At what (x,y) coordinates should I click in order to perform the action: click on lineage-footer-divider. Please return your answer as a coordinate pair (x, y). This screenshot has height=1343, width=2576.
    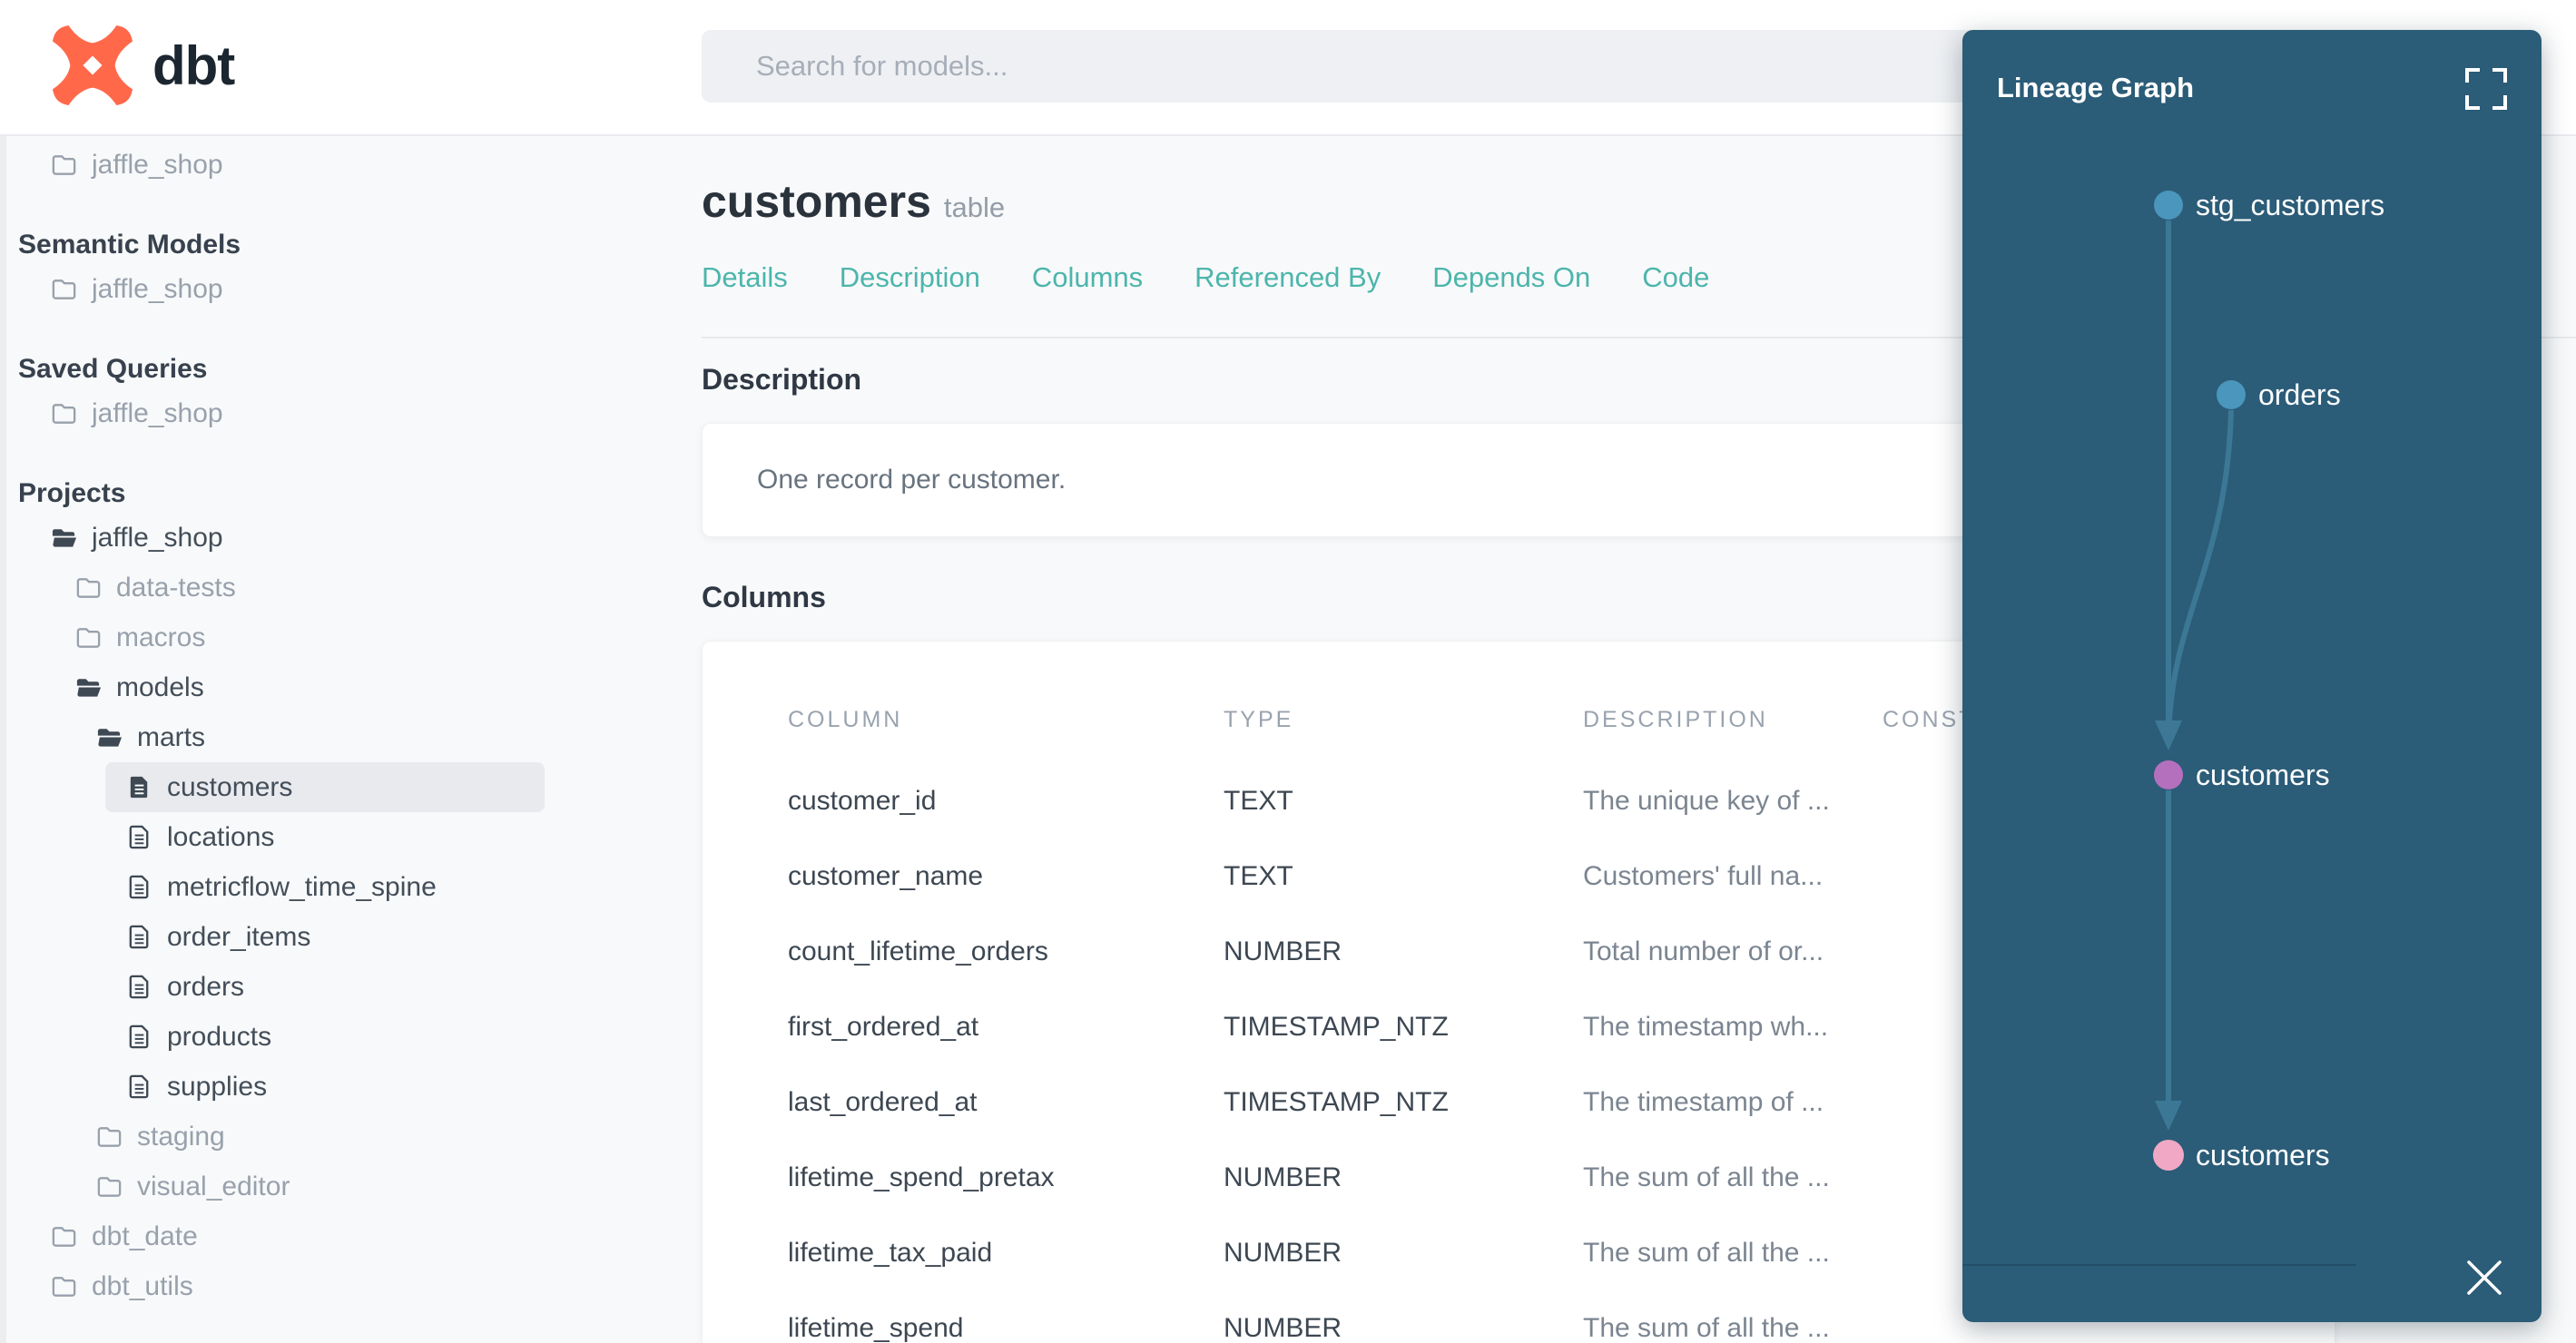
    Looking at the image, I should click on (2159, 1265).